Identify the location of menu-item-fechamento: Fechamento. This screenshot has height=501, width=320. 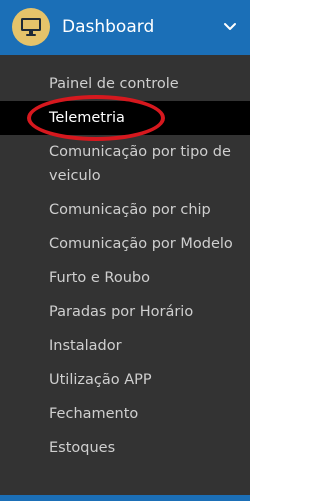
(125, 414).